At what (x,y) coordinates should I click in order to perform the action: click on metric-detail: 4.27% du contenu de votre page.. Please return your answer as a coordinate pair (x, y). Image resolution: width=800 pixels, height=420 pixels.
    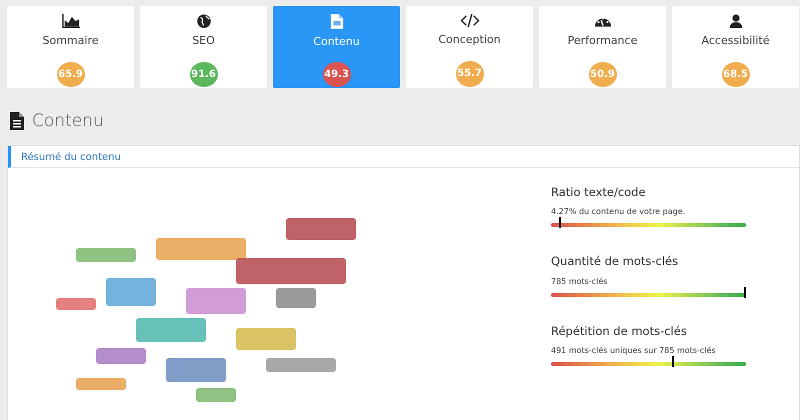
    Looking at the image, I should click on (618, 212).